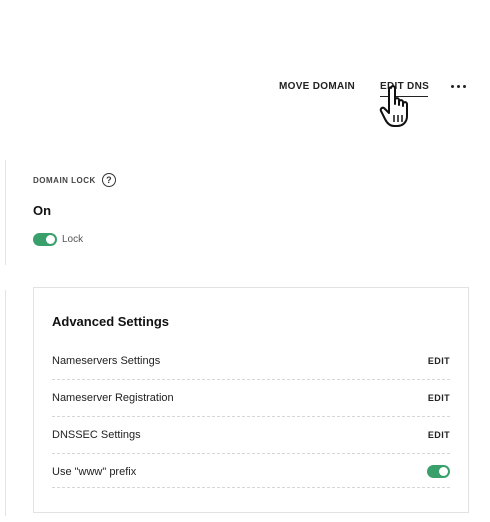 The width and height of the screenshot is (490, 522). What do you see at coordinates (96, 434) in the screenshot?
I see `row-label: DNSSEC Settings` at bounding box center [96, 434].